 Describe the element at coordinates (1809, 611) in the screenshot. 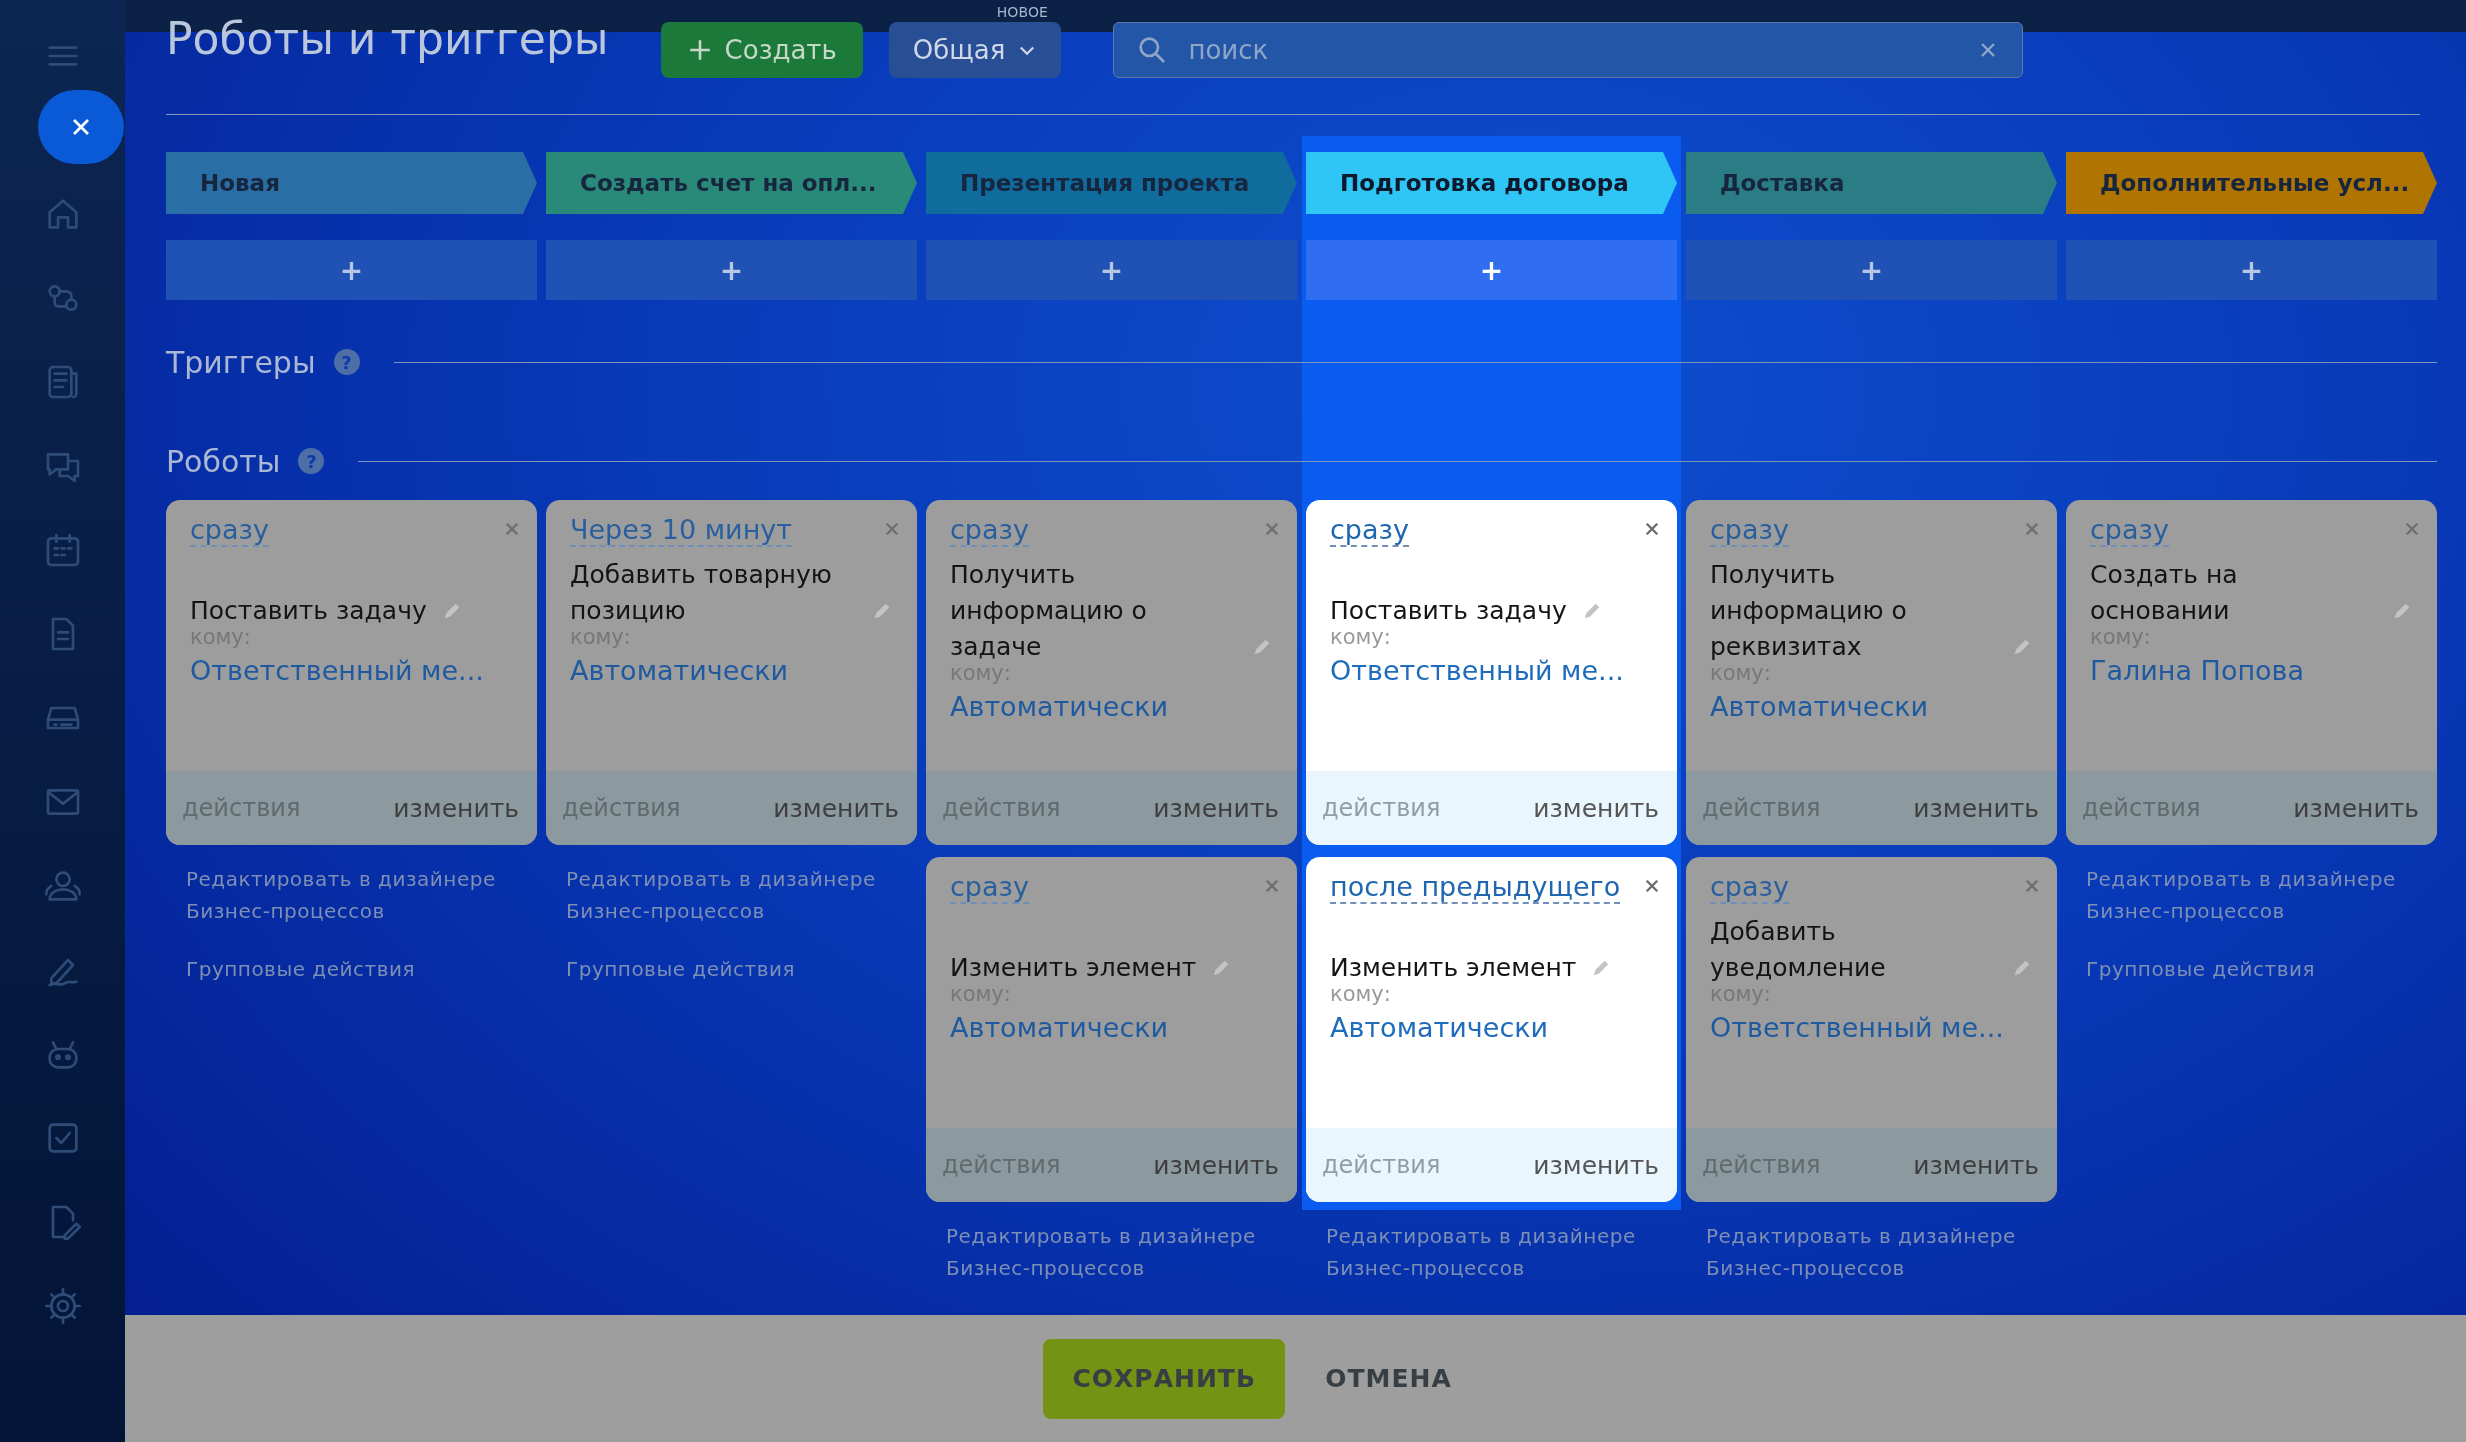

I see `robot-title: Получить информацию о реквизитах` at that location.